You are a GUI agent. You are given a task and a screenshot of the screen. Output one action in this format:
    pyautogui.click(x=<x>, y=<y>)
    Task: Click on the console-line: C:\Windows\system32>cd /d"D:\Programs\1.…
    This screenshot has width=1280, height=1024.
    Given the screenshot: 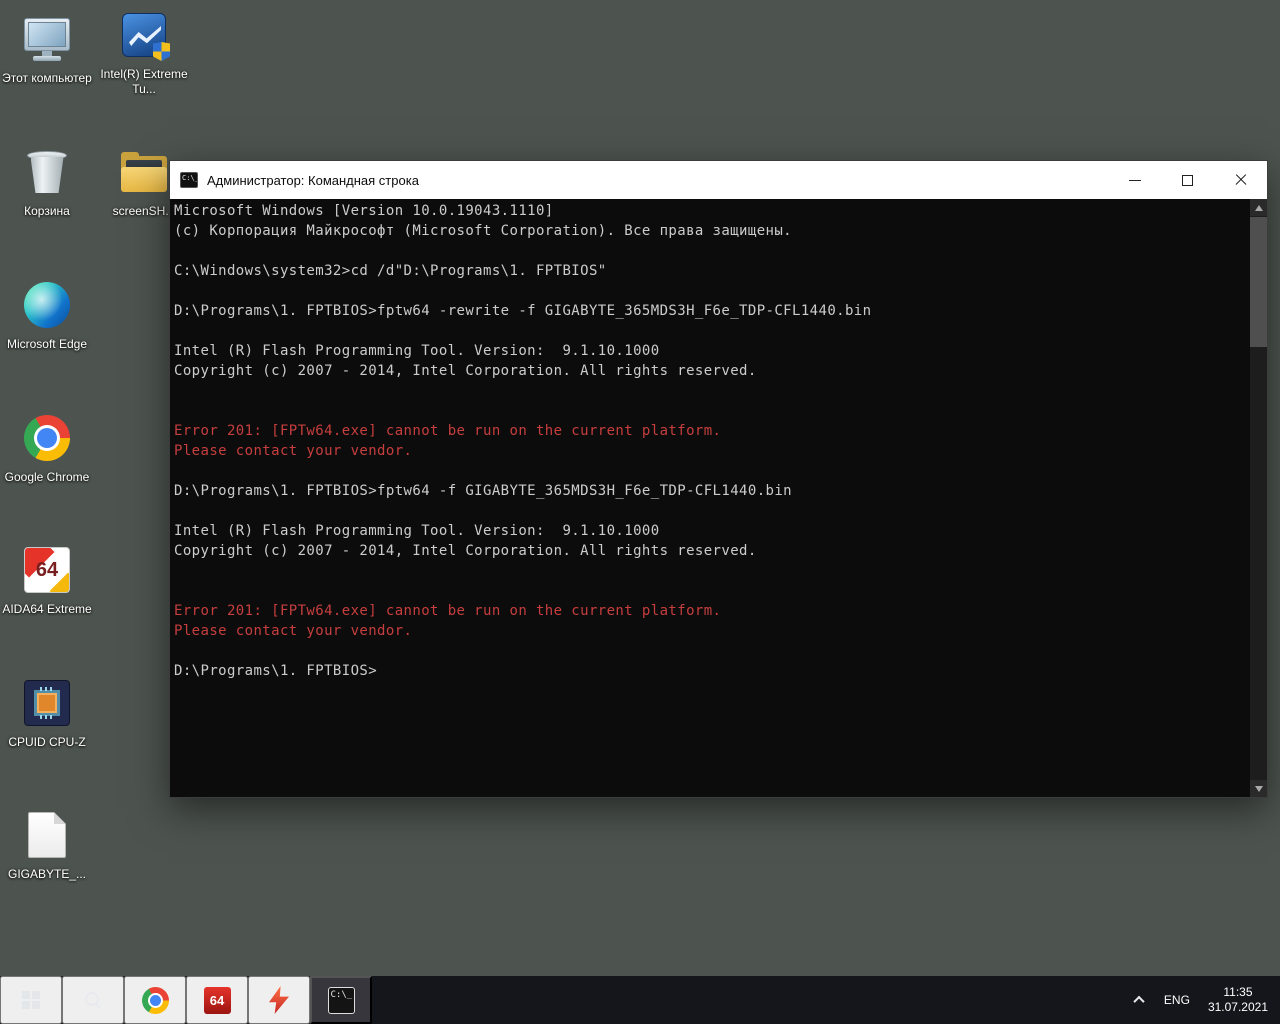 What is the action you would take?
    pyautogui.click(x=390, y=271)
    